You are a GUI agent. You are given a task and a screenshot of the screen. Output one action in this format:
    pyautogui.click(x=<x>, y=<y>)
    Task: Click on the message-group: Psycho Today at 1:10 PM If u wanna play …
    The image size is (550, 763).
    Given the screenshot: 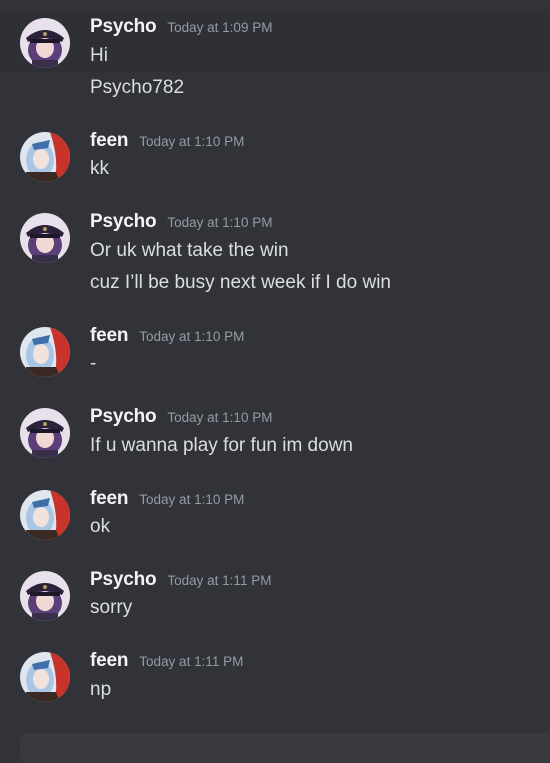 What is the action you would take?
    pyautogui.click(x=275, y=433)
    